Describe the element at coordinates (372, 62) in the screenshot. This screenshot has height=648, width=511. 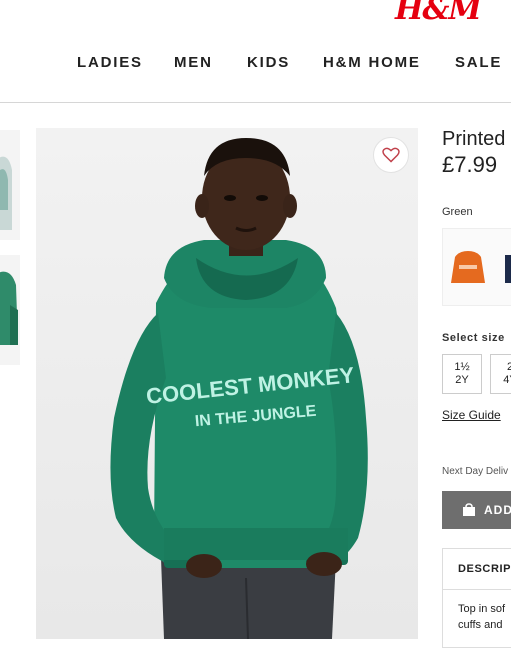
I see `nav-item-home: H&M HOME` at that location.